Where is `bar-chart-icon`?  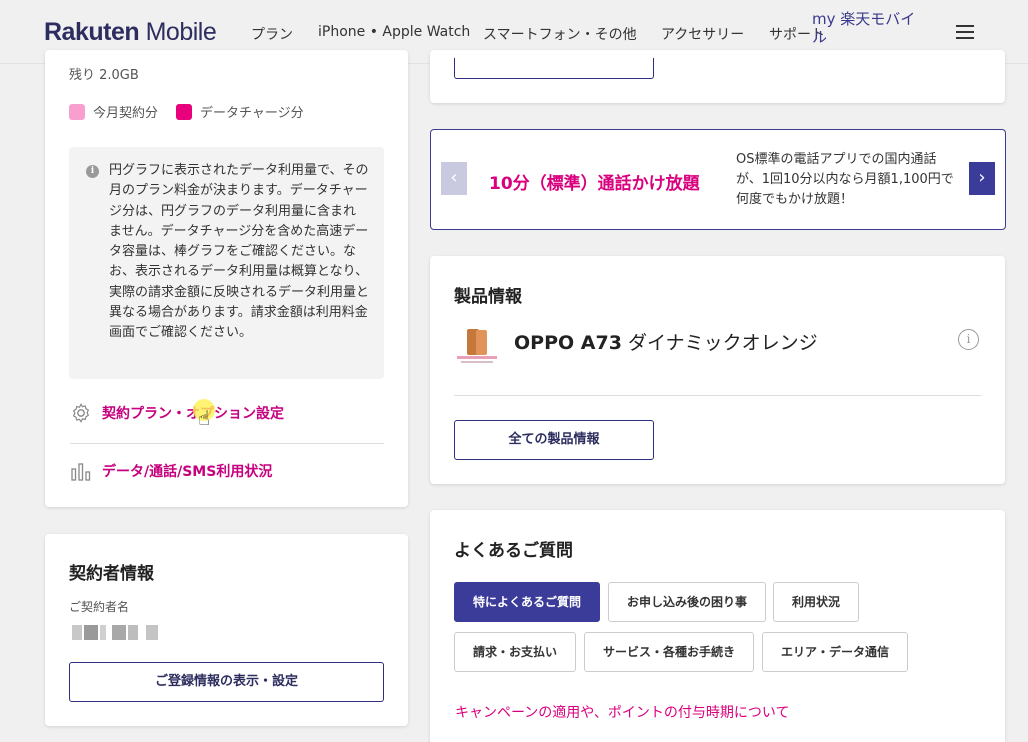
bar-chart-icon is located at coordinates (81, 472).